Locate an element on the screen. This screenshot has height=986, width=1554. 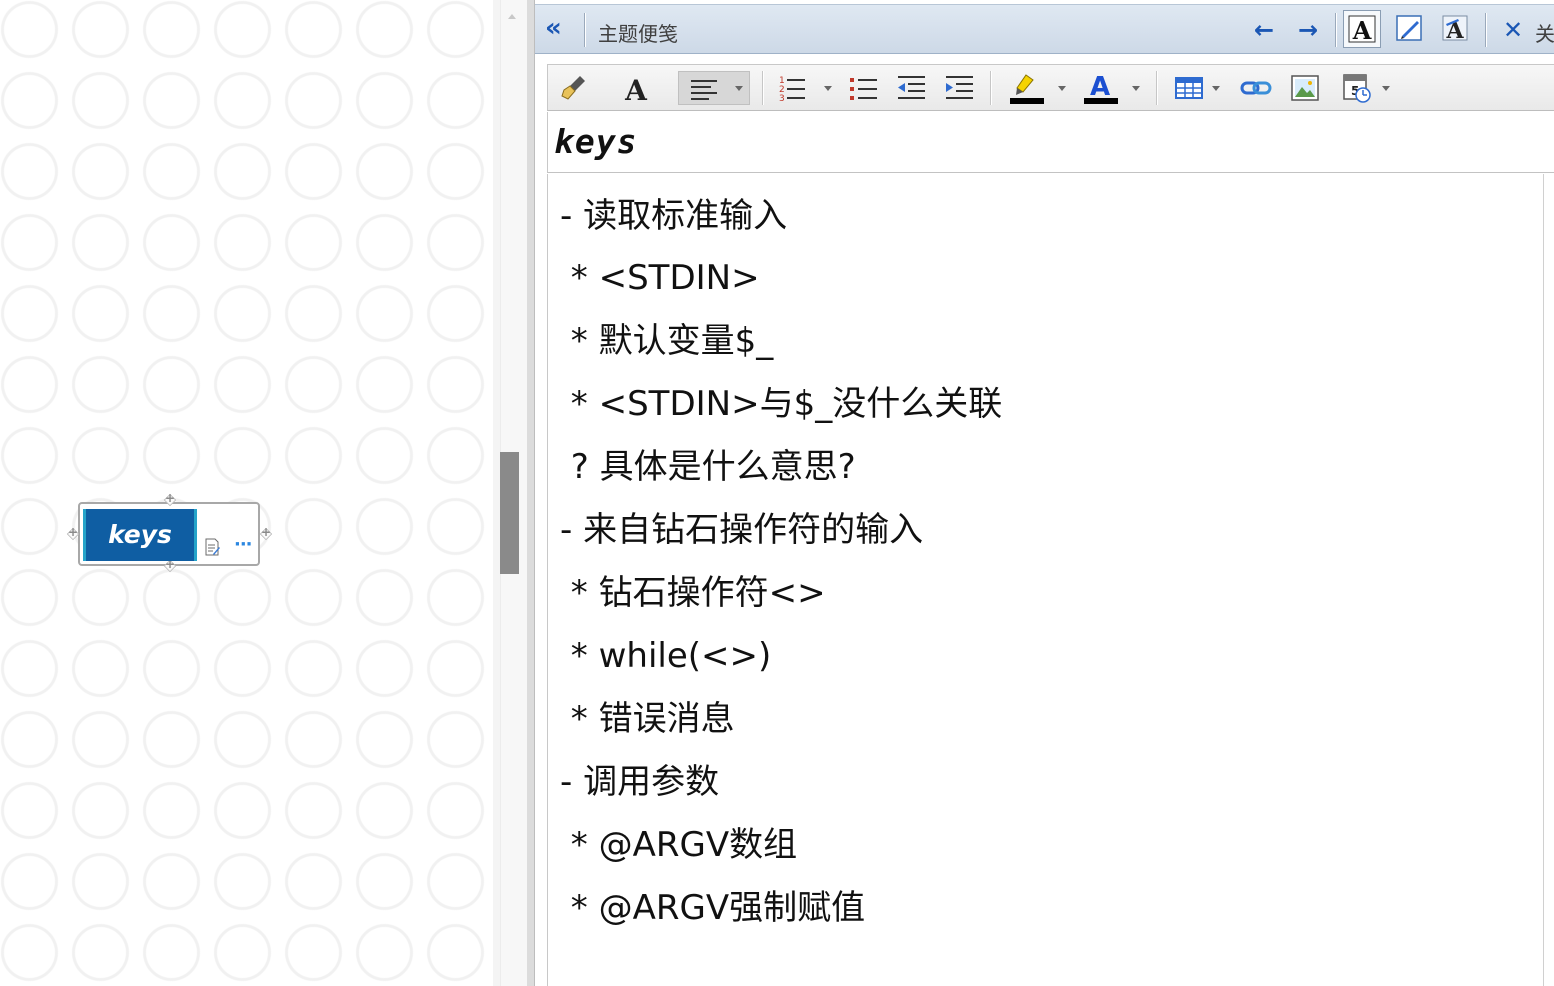
rich-text-icon: A is located at coordinates (1362, 30).